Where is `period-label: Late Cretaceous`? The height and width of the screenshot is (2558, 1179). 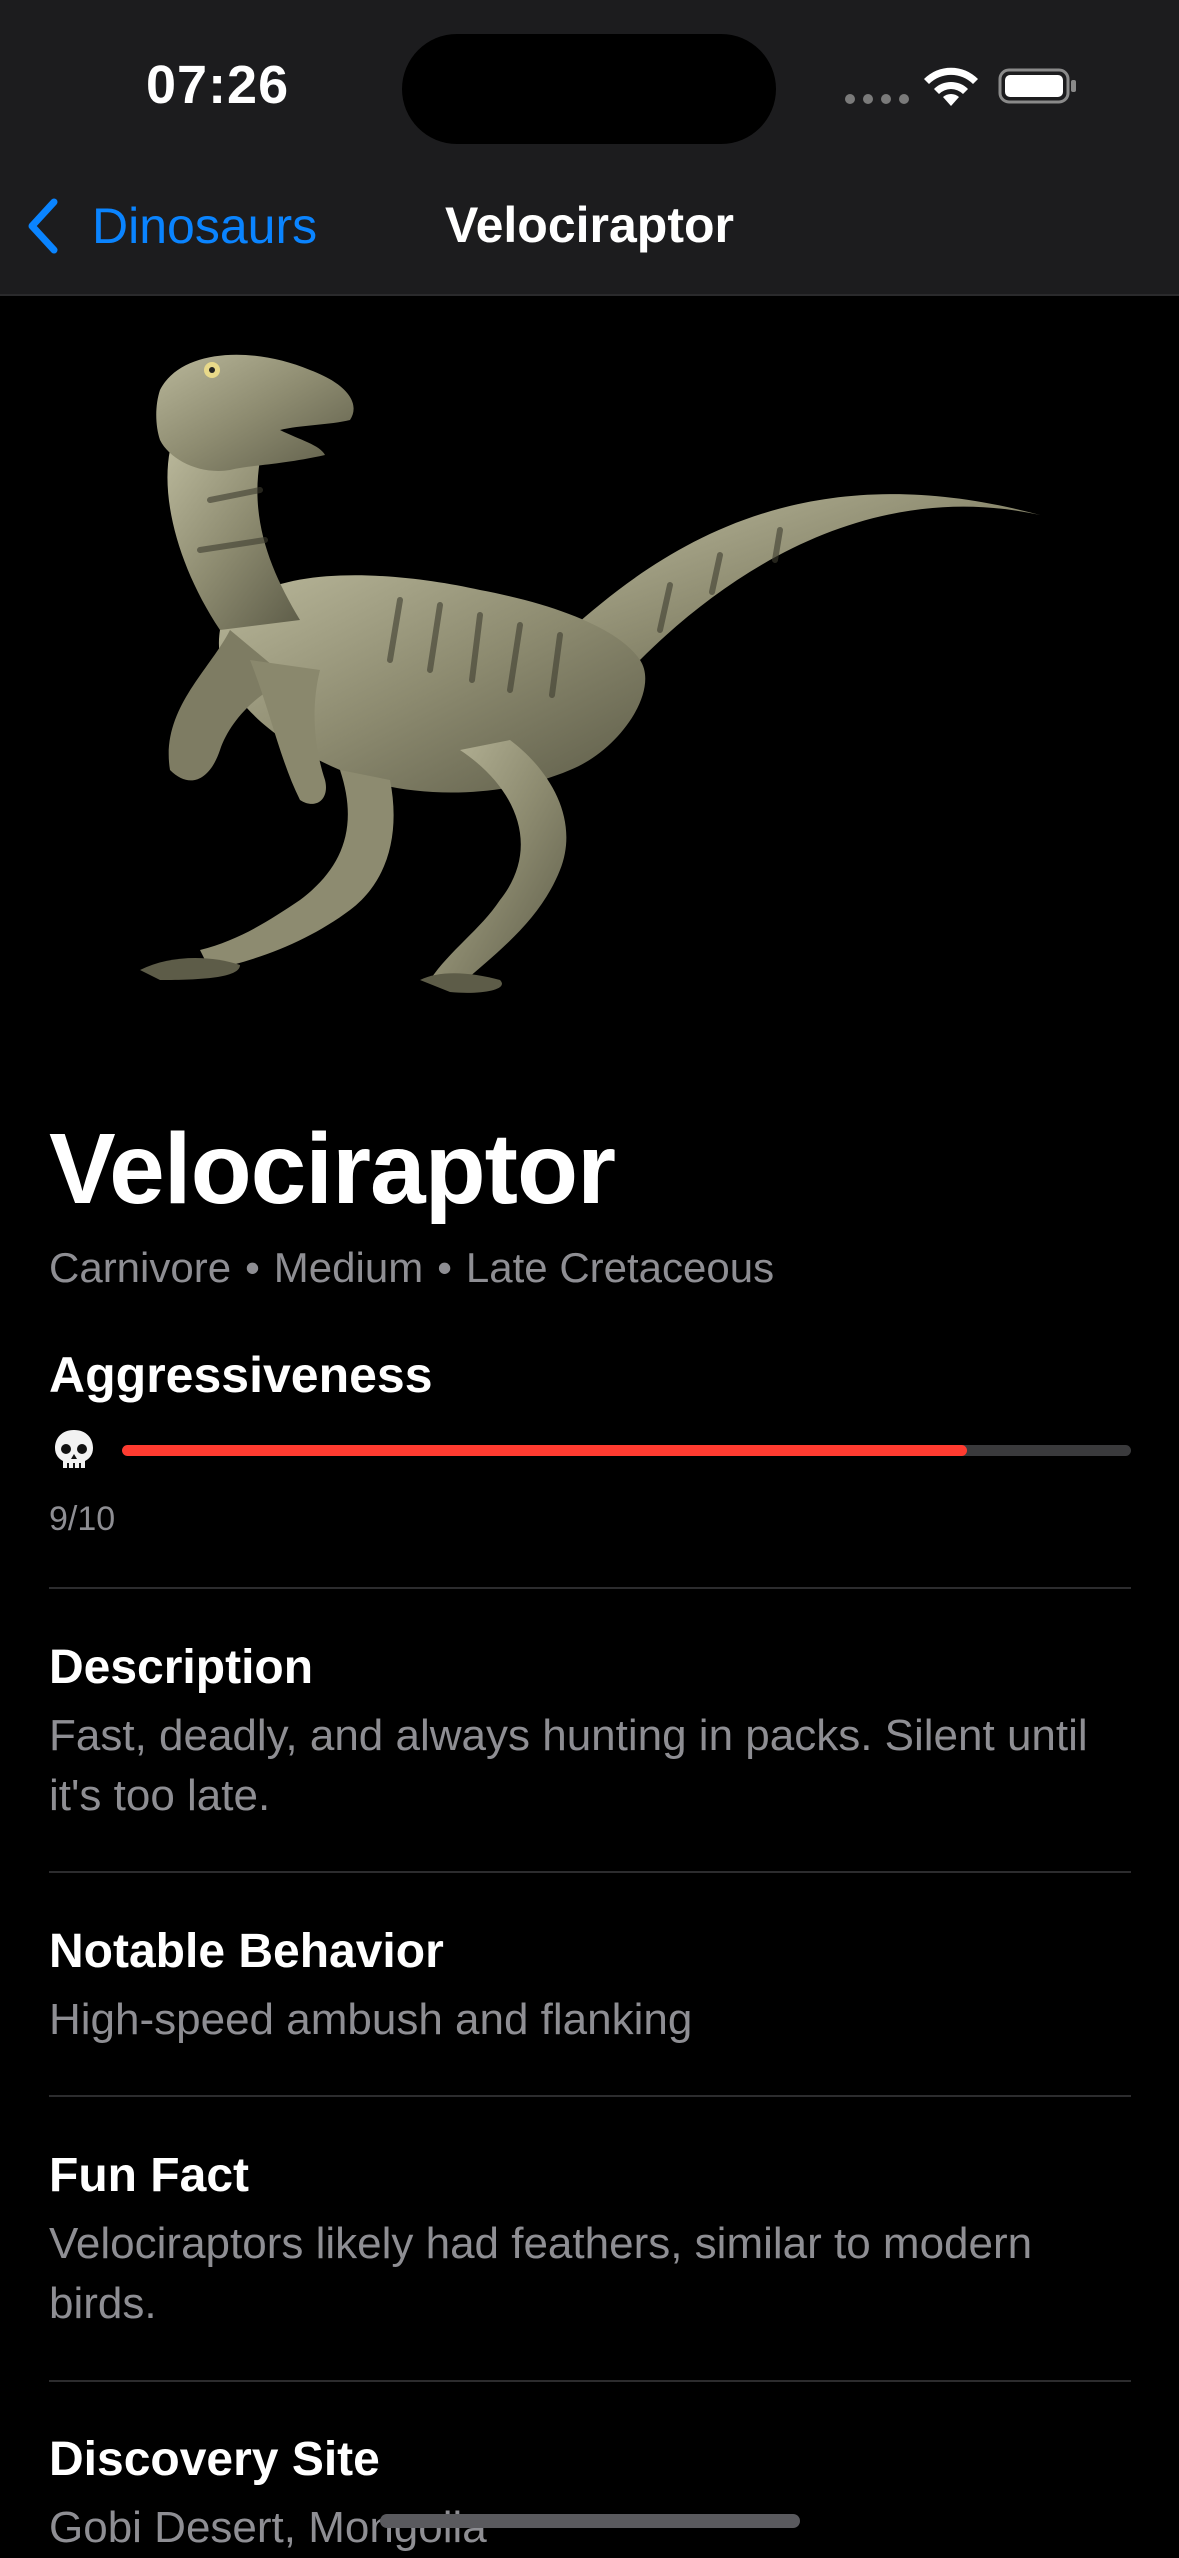
period-label: Late Cretaceous is located at coordinates (620, 1267).